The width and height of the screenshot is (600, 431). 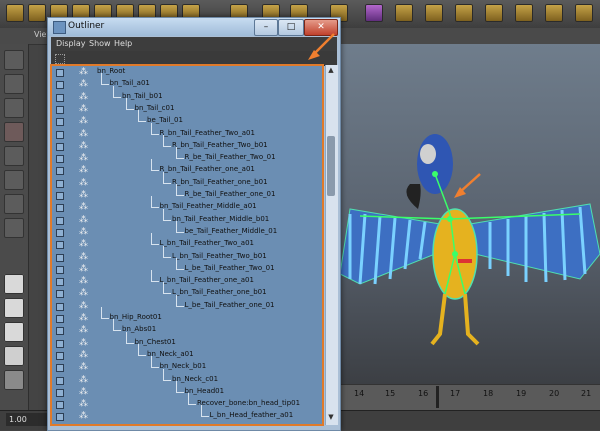 What do you see at coordinates (187, 229) in the screenshot?
I see `tree-node-row: ⁂ be_Tail_Feather_Middle_01` at bounding box center [187, 229].